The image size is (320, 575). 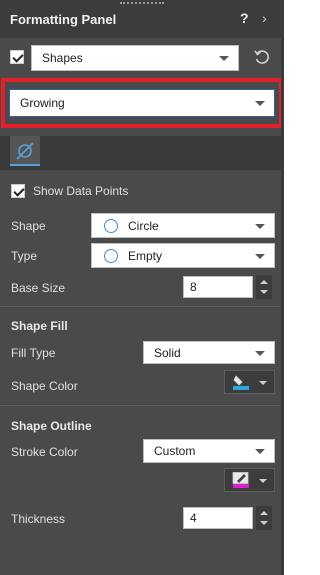 What do you see at coordinates (145, 255) in the screenshot?
I see `type-dropdown-value: Empty` at bounding box center [145, 255].